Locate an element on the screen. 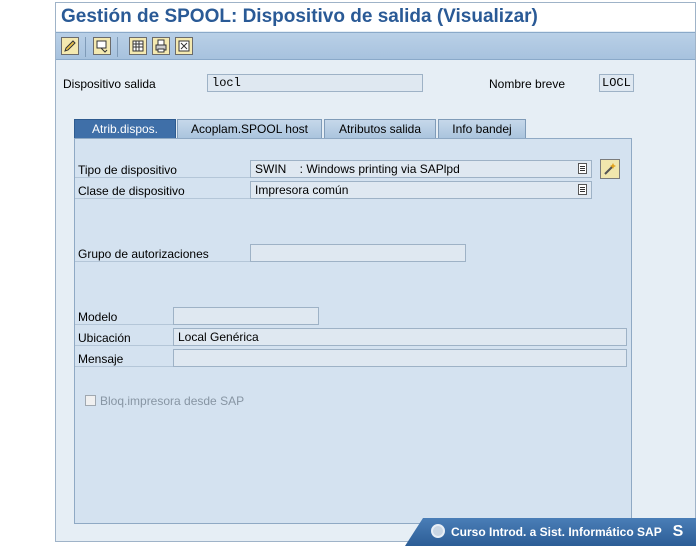 The image size is (696, 546). device-type-label: Tipo de dispositivo is located at coordinates (127, 170).